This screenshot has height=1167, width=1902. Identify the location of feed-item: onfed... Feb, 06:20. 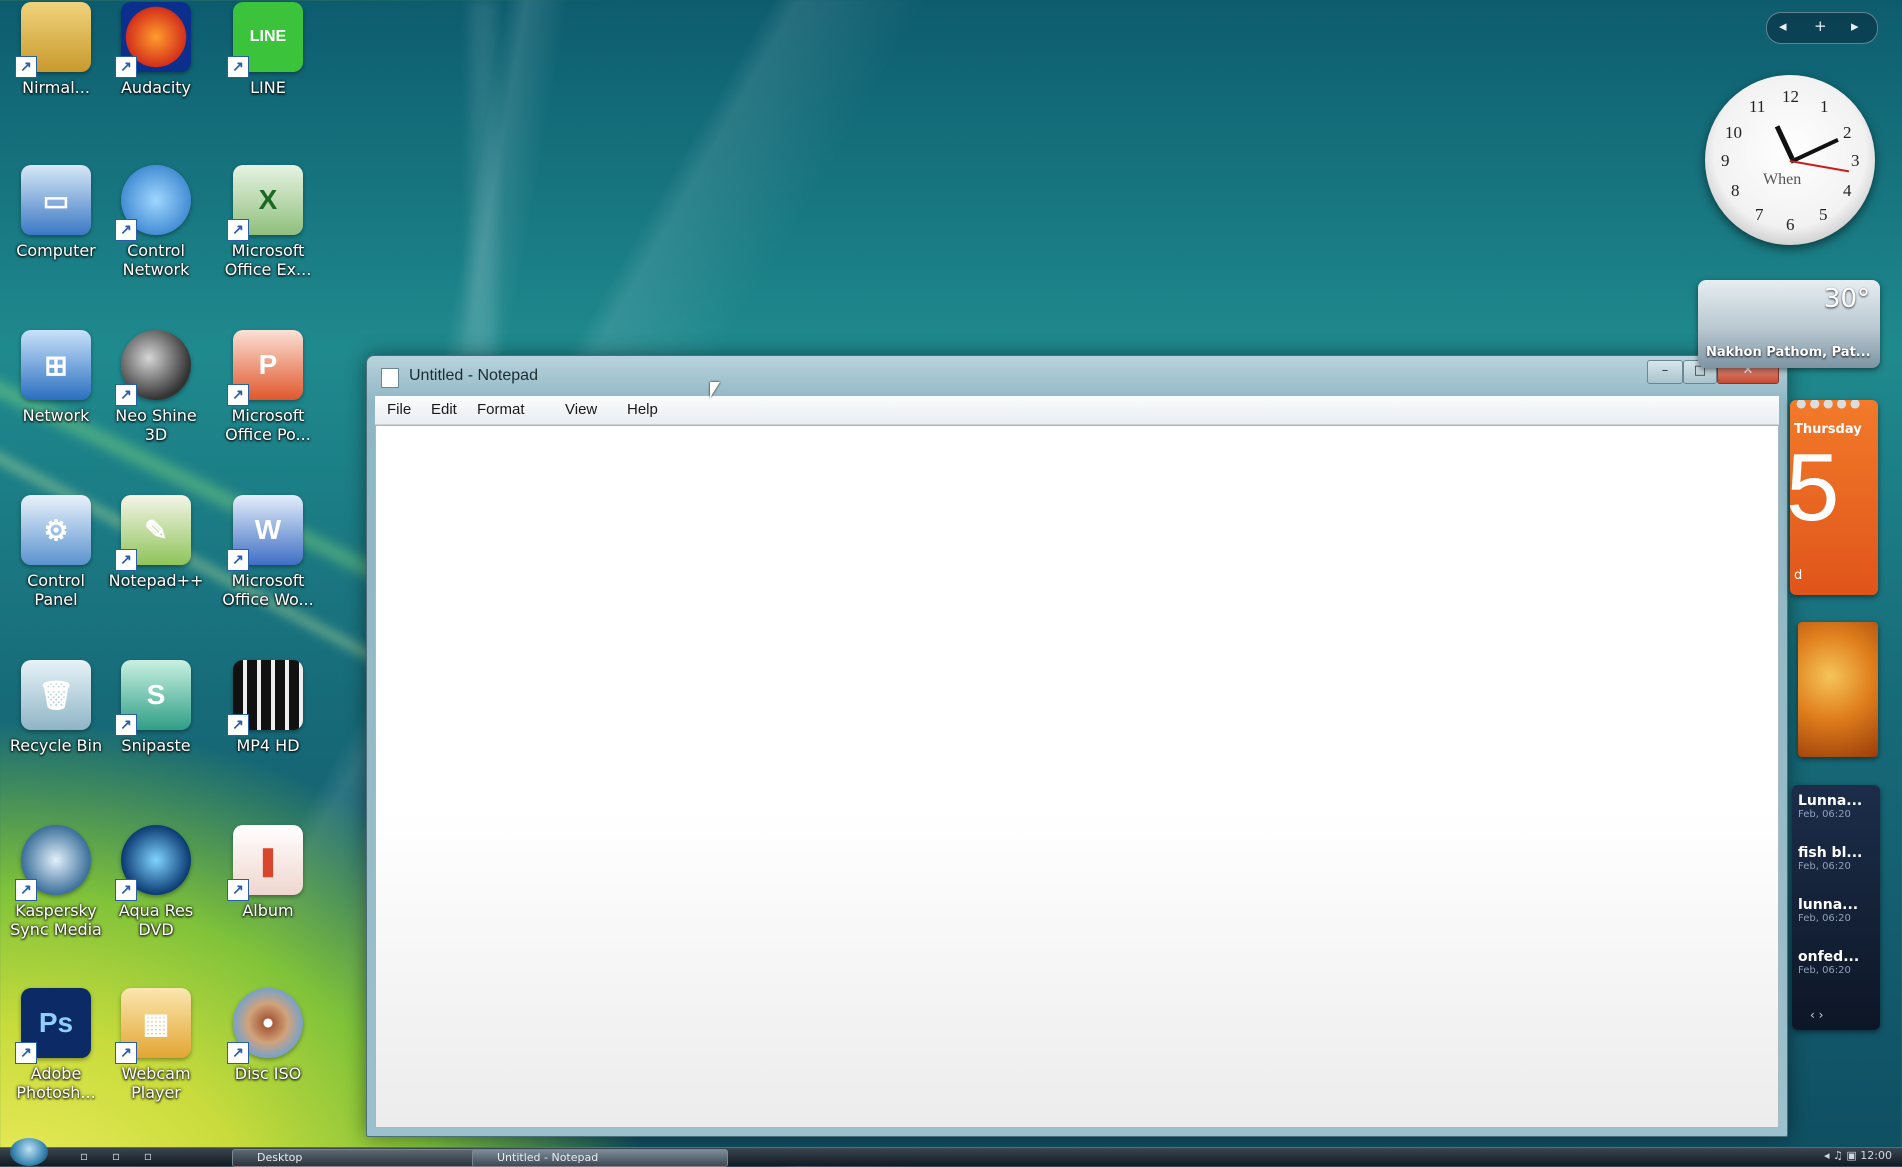
(1837, 962).